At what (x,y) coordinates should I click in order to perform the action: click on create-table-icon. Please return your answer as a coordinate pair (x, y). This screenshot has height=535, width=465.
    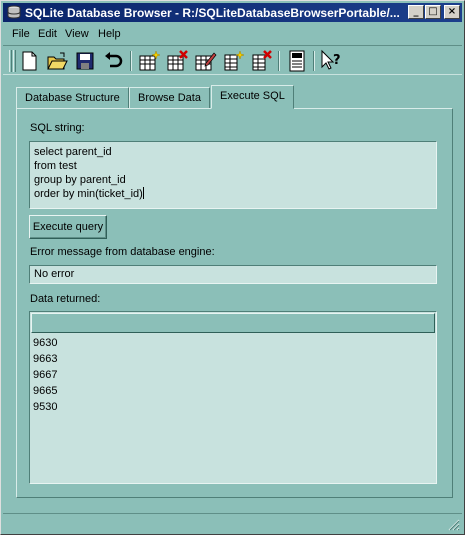
    Looking at the image, I should click on (149, 61).